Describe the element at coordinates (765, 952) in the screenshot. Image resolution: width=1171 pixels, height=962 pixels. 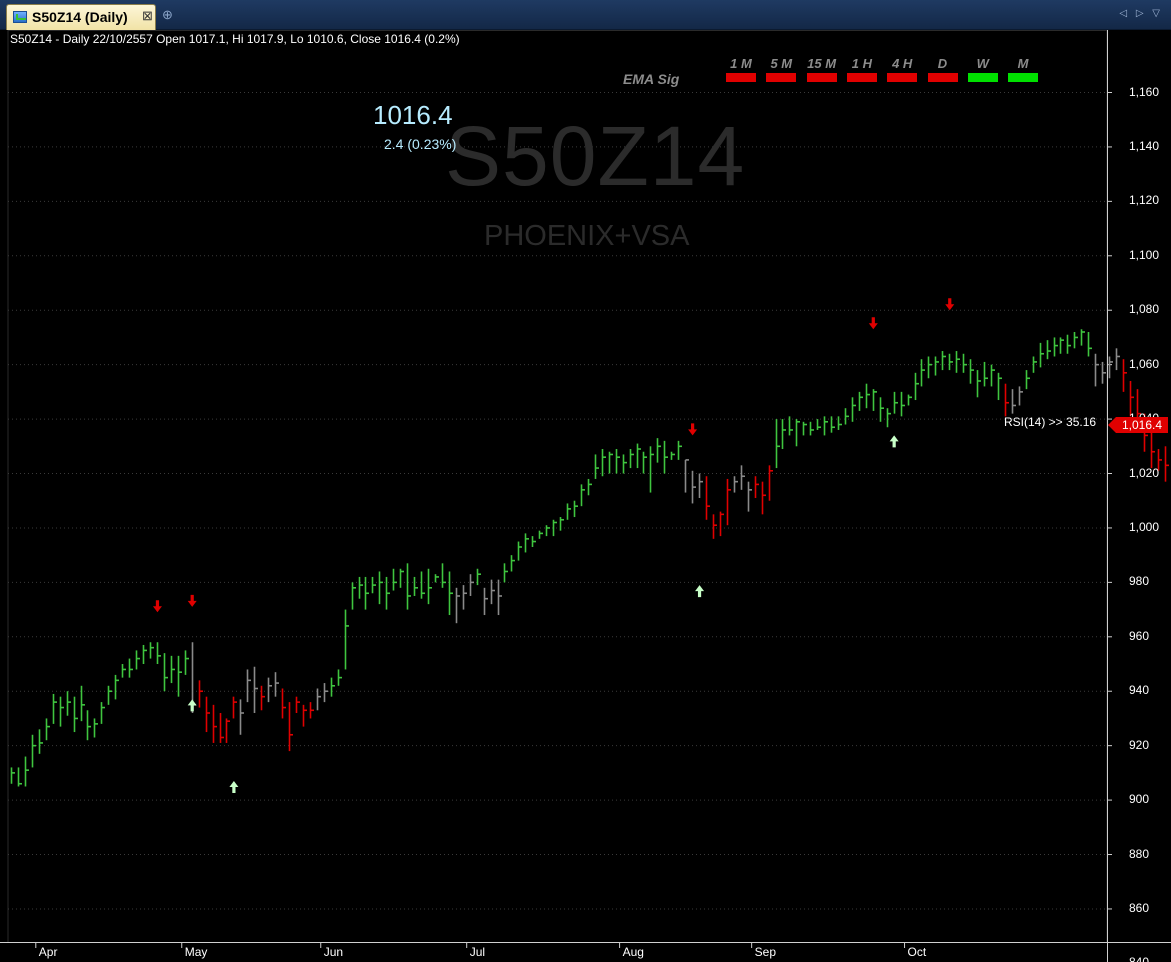
I see `x-tick-label: Sep` at that location.